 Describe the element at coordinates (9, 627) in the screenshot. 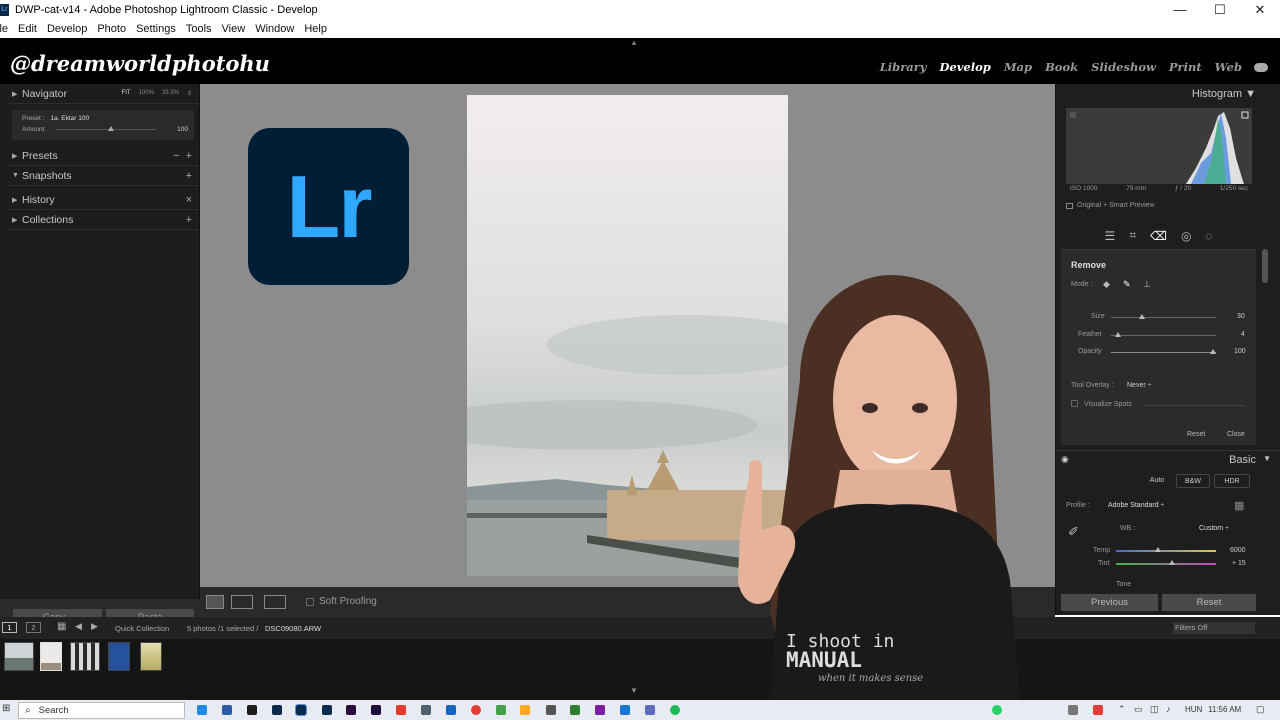

I see `primary-display-button: 1` at that location.